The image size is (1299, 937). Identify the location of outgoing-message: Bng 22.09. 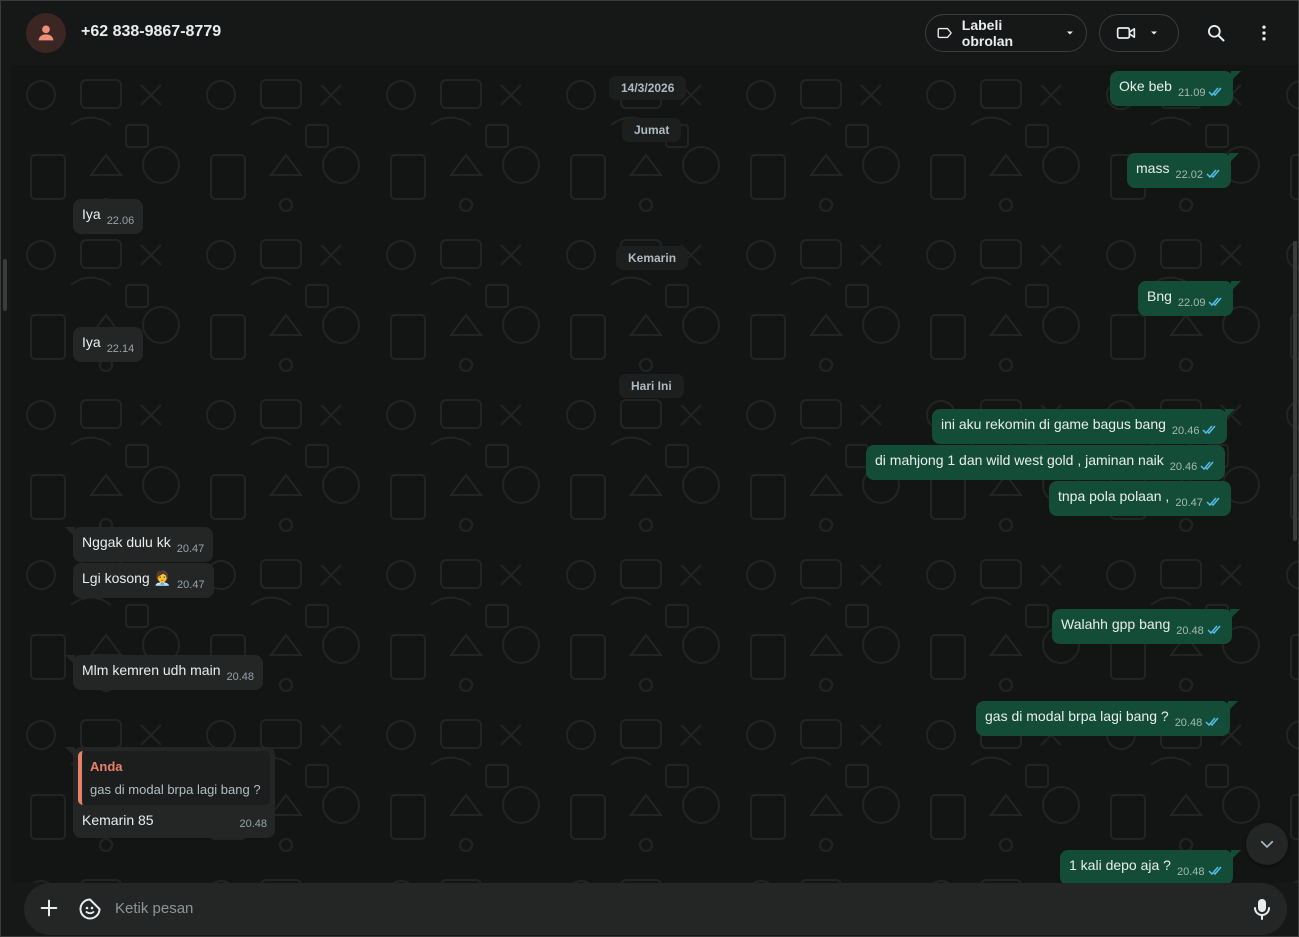
(1190, 298).